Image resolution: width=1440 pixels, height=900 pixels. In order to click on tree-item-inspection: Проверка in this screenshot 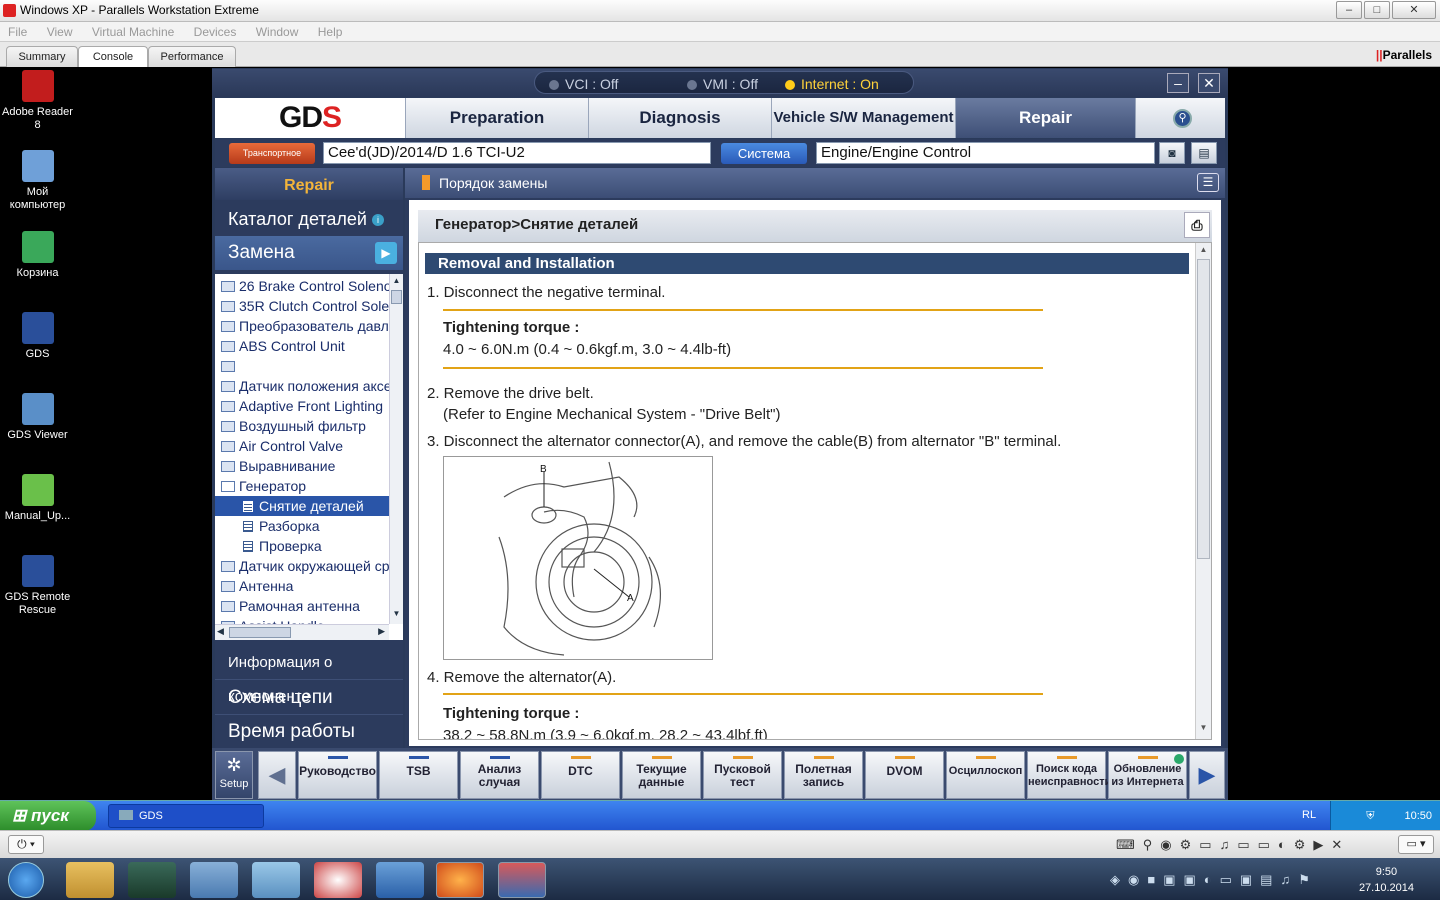, I will do `click(302, 546)`.